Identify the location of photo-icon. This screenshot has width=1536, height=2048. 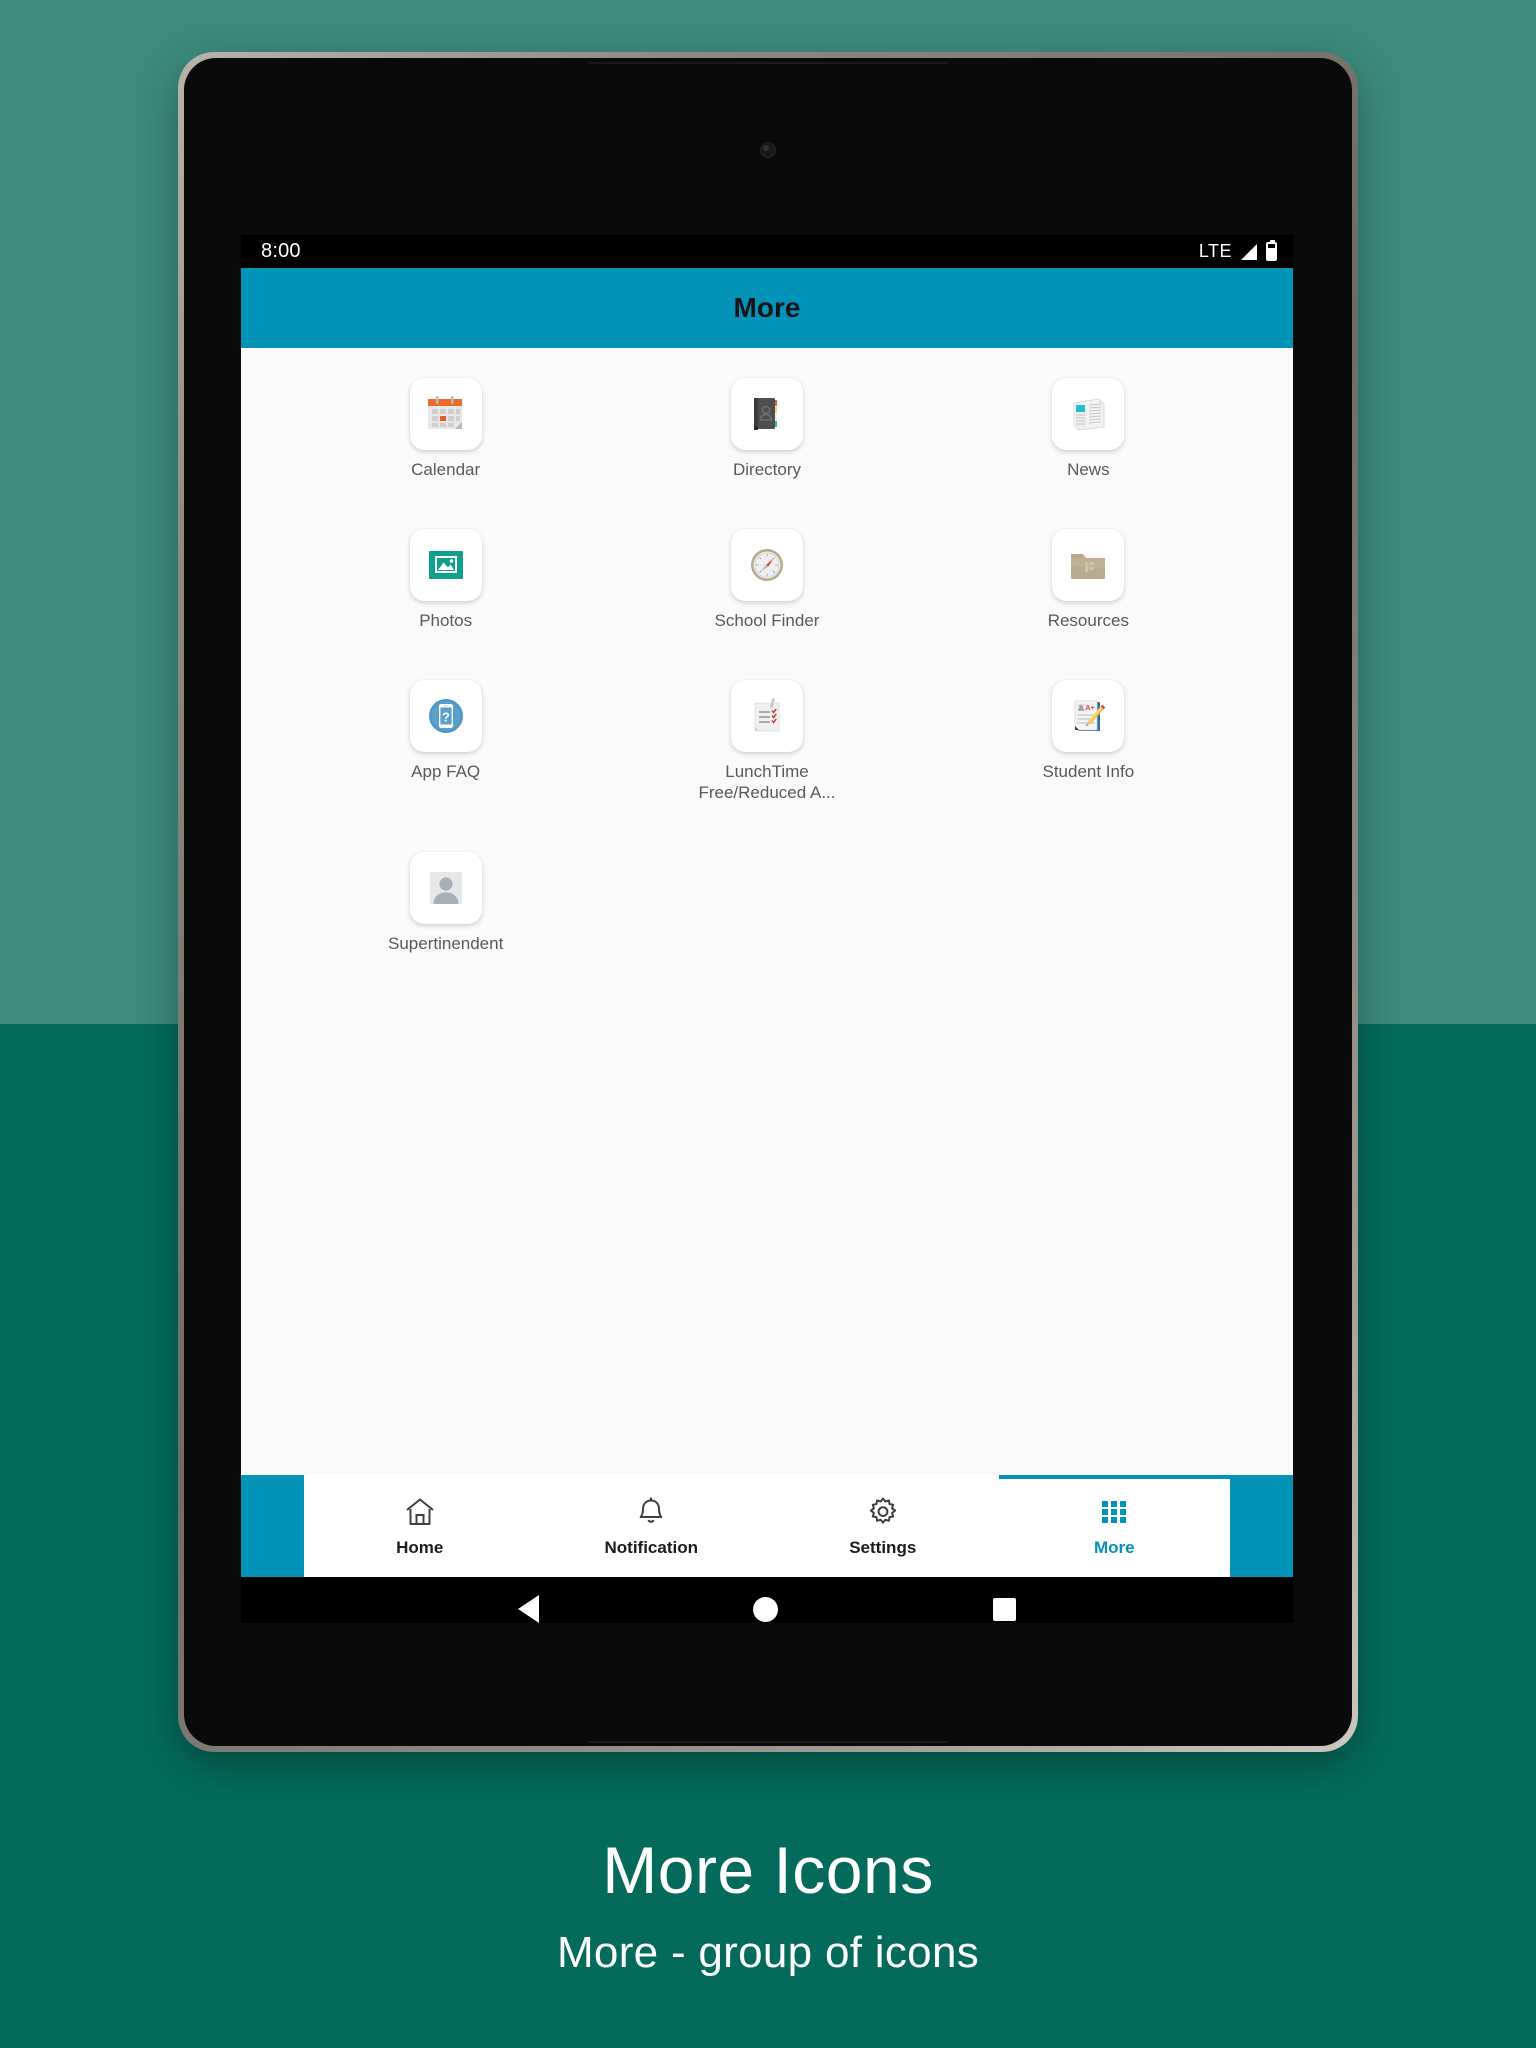
(445, 564).